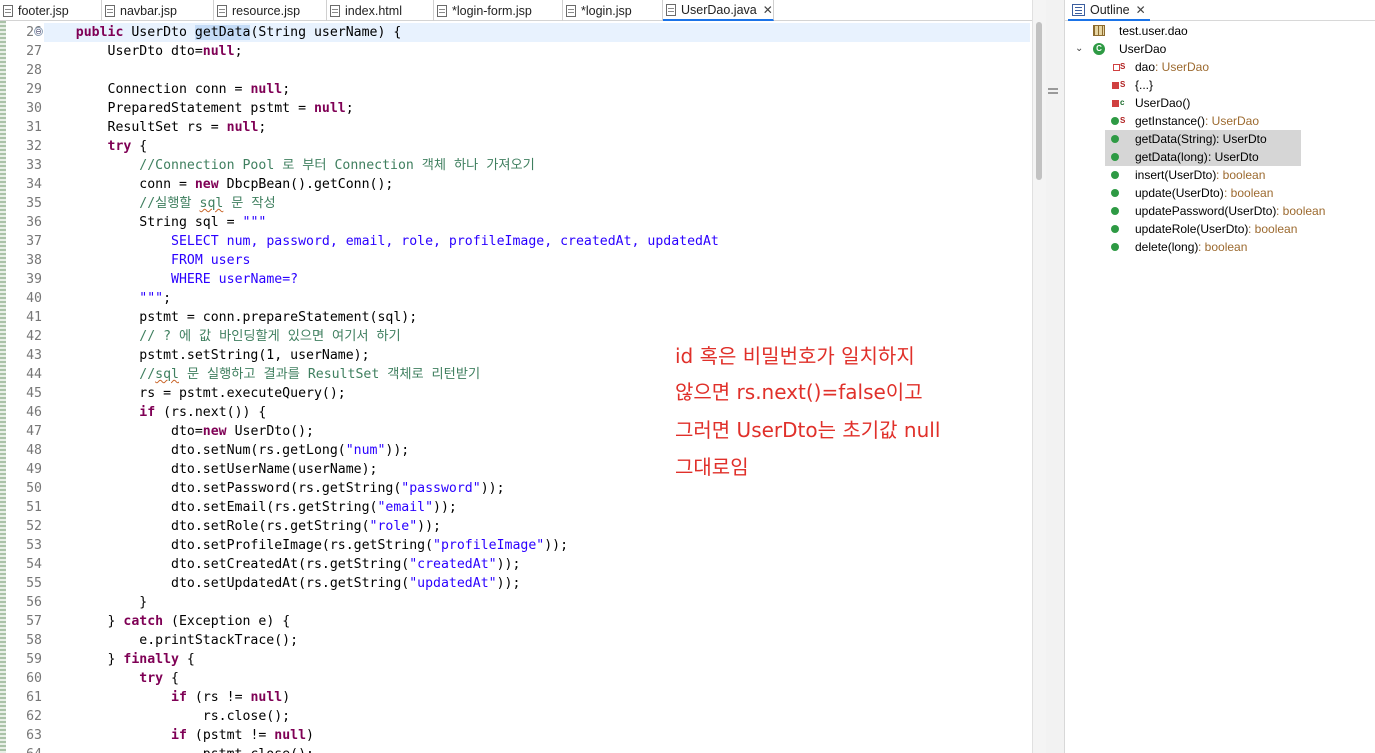  I want to click on line-number: 59, so click(34, 659).